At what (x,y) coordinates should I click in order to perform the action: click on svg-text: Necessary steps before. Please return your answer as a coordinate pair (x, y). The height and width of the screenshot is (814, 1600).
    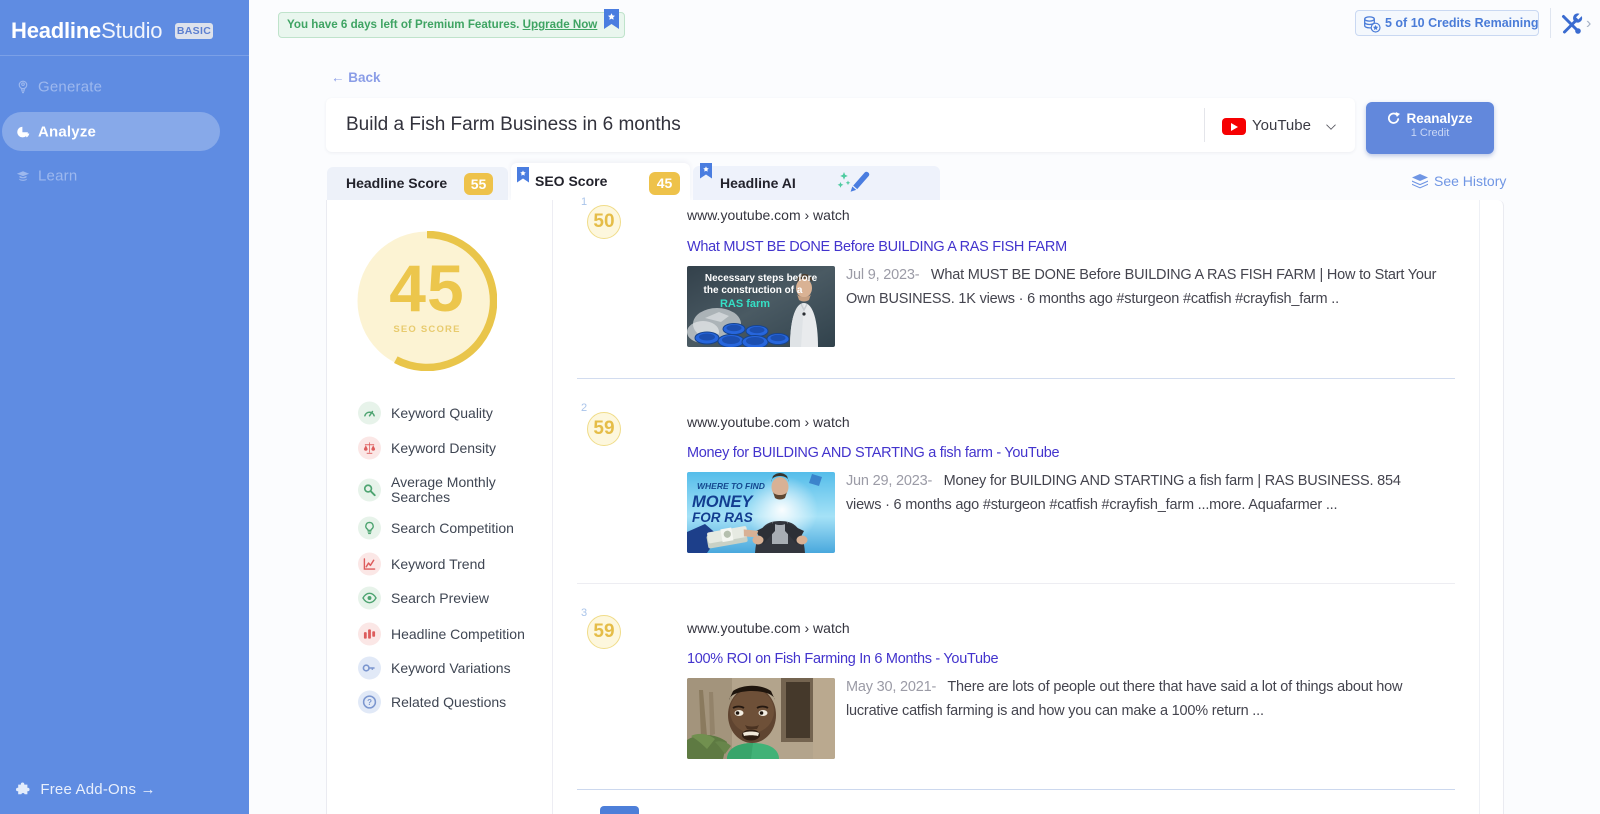
    Looking at the image, I should click on (761, 278).